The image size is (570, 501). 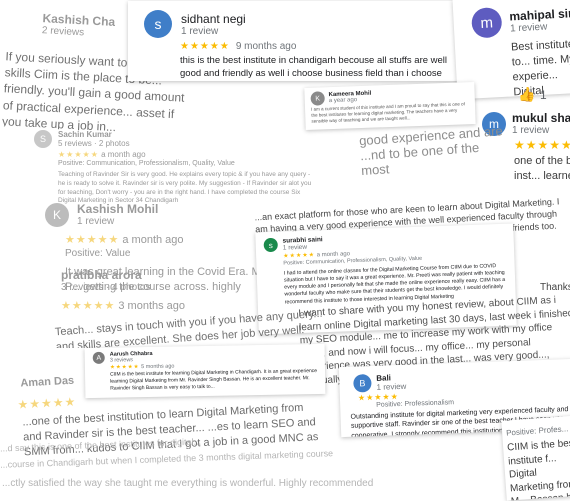 I want to click on avatar: A, so click(x=98, y=357).